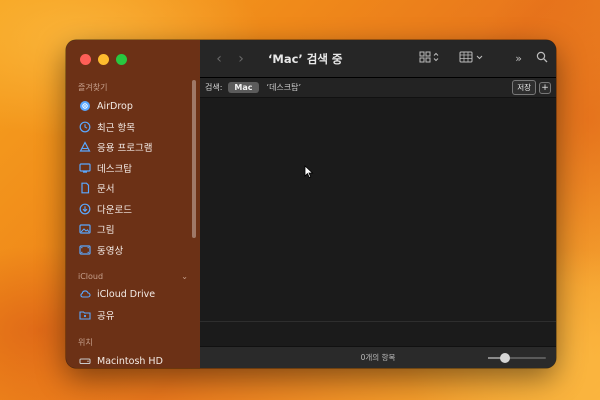 This screenshot has width=600, height=400. I want to click on toolbar: ‹ › ‘Mac’ 검색 중 », so click(378, 59).